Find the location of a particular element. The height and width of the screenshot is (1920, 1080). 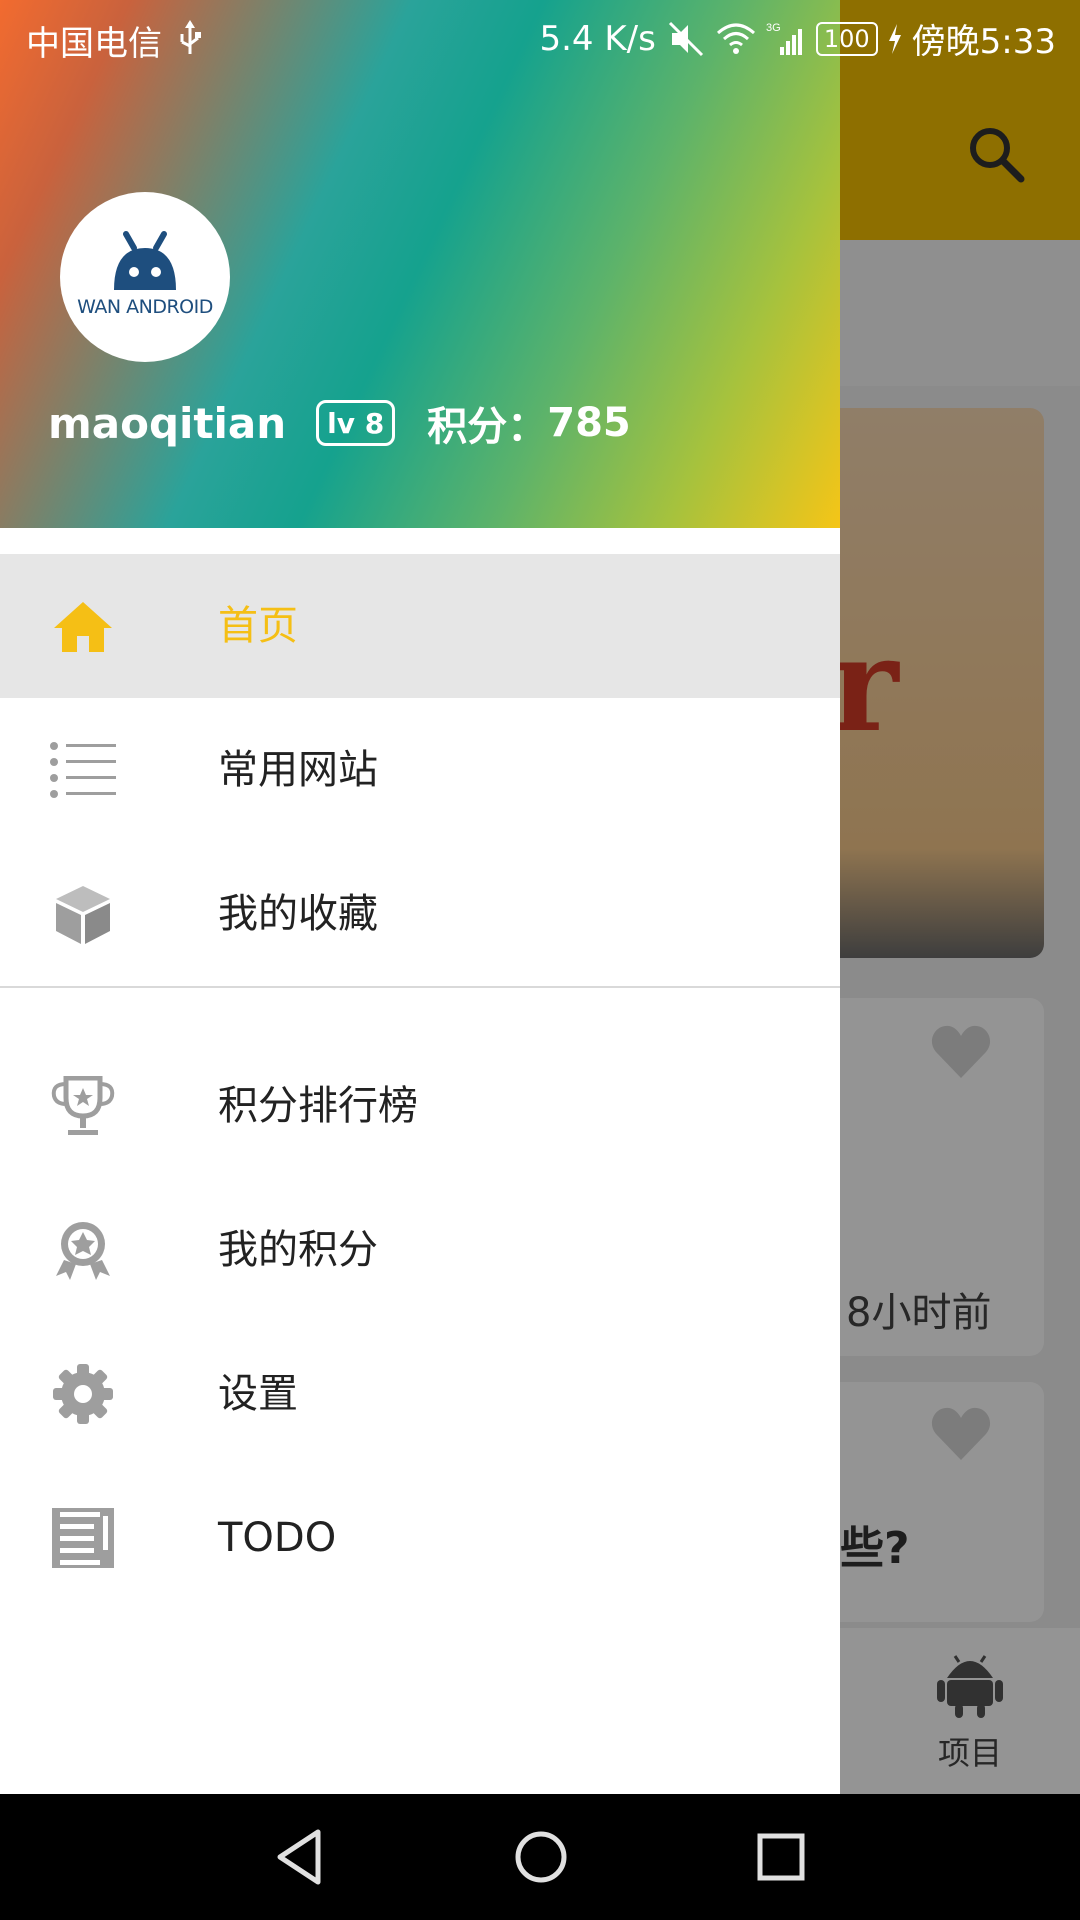

menu-divider is located at coordinates (420, 987).